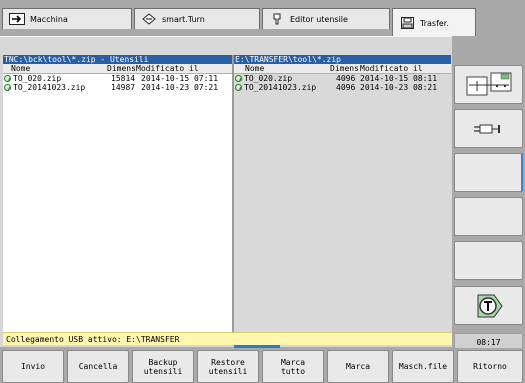 This screenshot has height=383, width=525. What do you see at coordinates (149, 19) in the screenshot?
I see `diamond-arrows-icon` at bounding box center [149, 19].